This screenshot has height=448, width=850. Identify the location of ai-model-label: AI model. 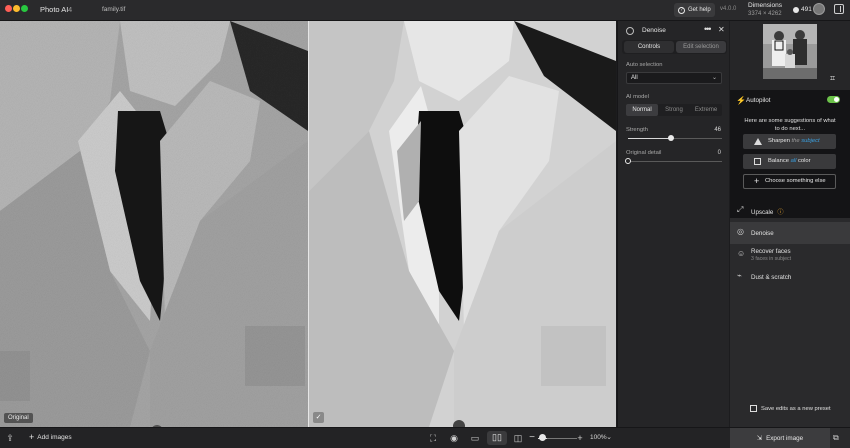
(637, 97).